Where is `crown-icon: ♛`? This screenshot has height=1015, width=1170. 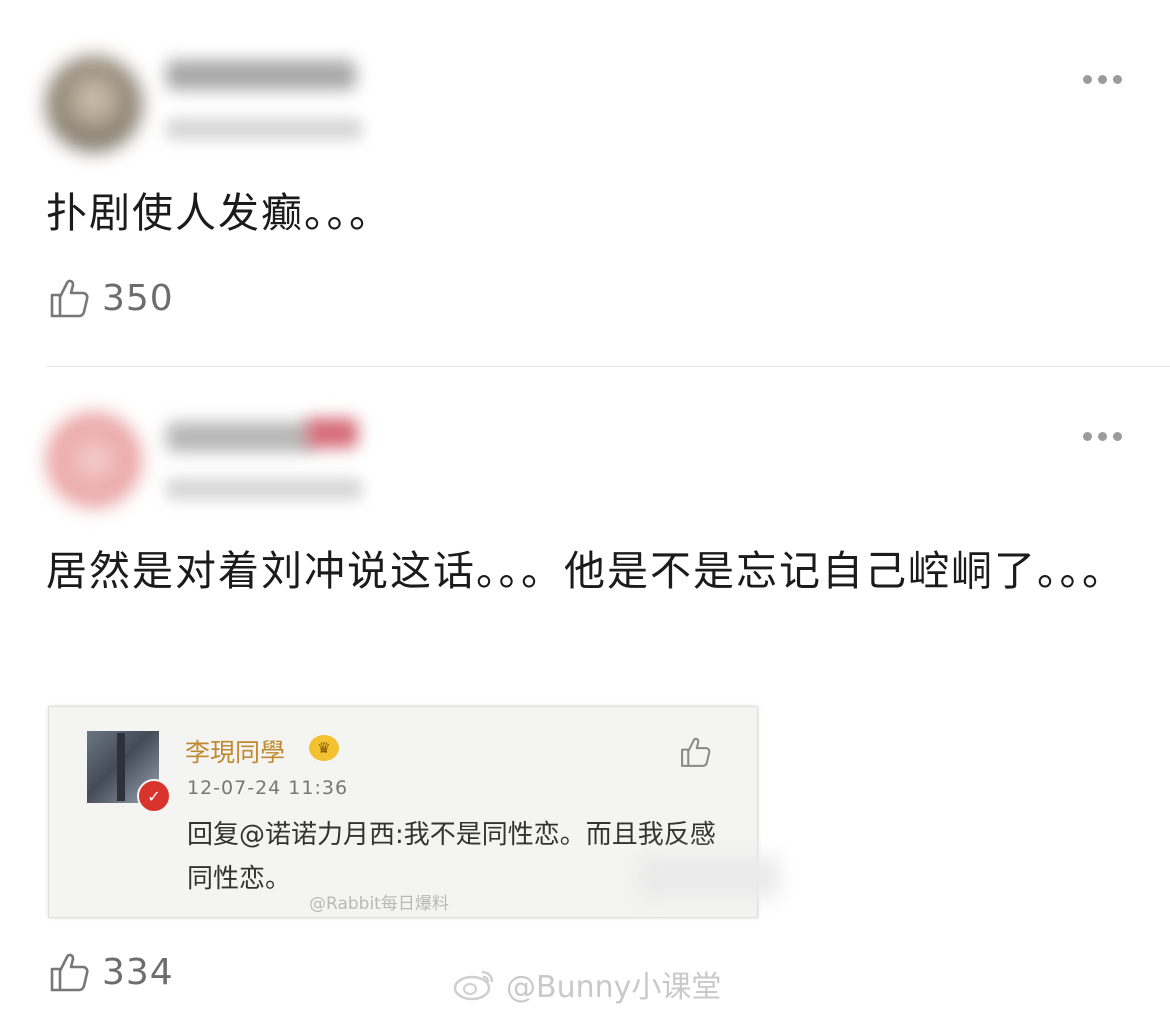 crown-icon: ♛ is located at coordinates (324, 748).